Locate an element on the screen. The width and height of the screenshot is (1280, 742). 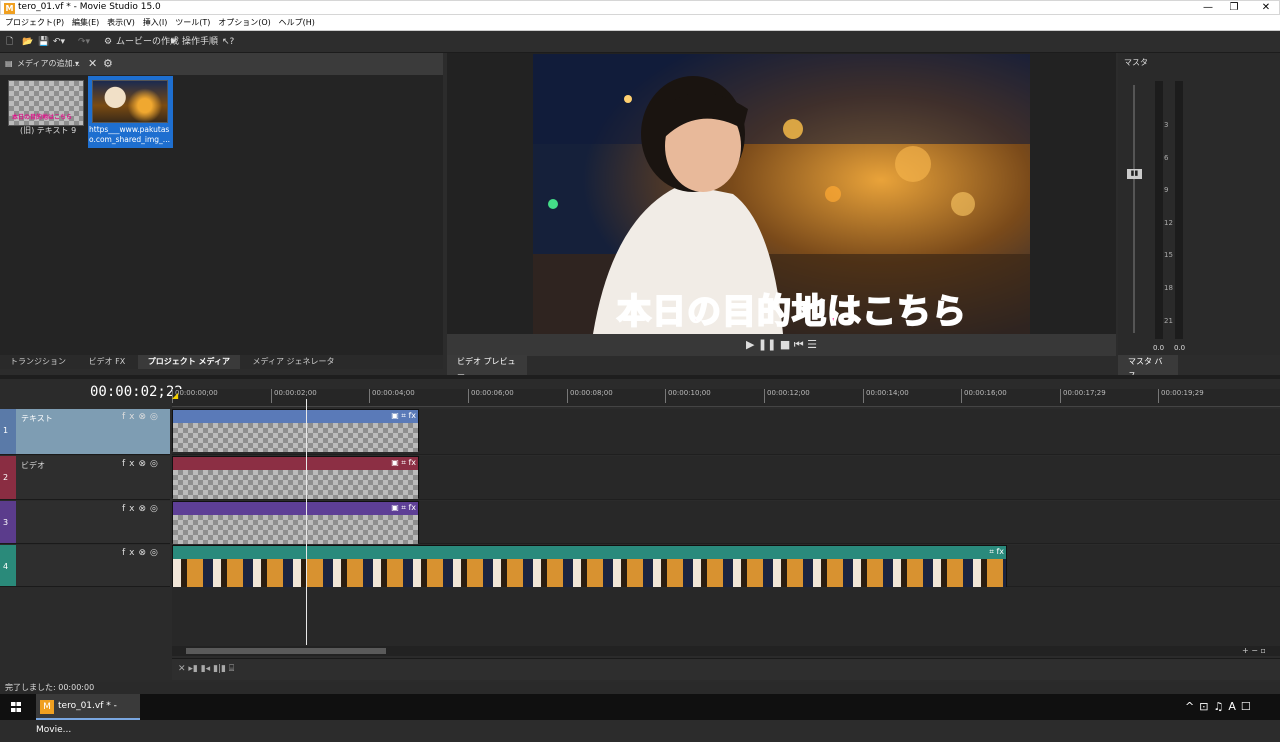
tray-overflow-icon: ^ is located at coordinates (1192, 706).